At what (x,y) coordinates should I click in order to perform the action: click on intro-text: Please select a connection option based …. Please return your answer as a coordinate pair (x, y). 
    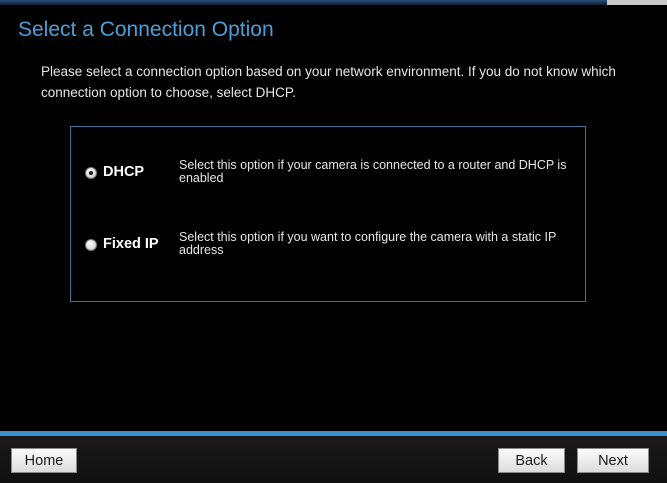
    Looking at the image, I should click on (328, 82).